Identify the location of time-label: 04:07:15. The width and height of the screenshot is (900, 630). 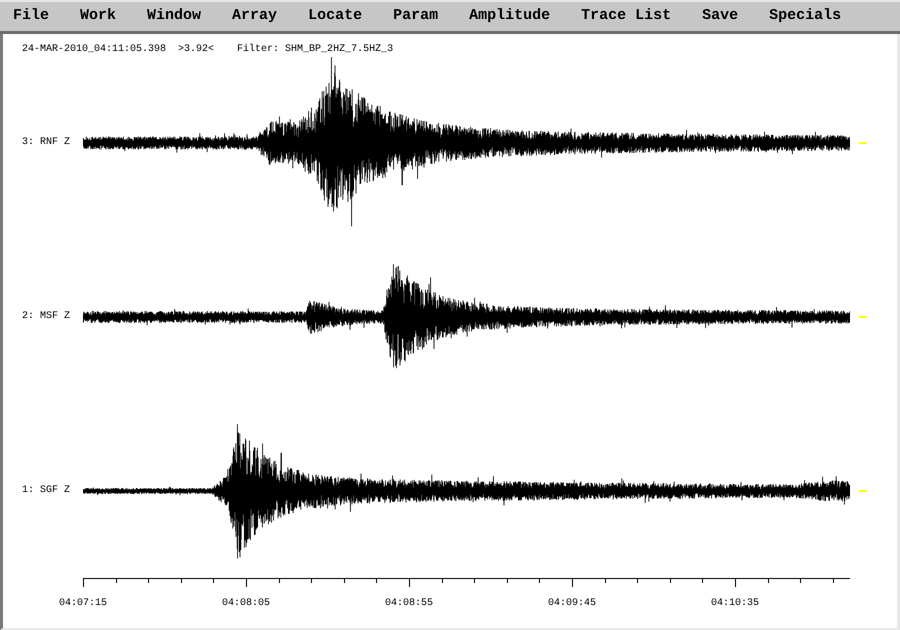
(82, 603).